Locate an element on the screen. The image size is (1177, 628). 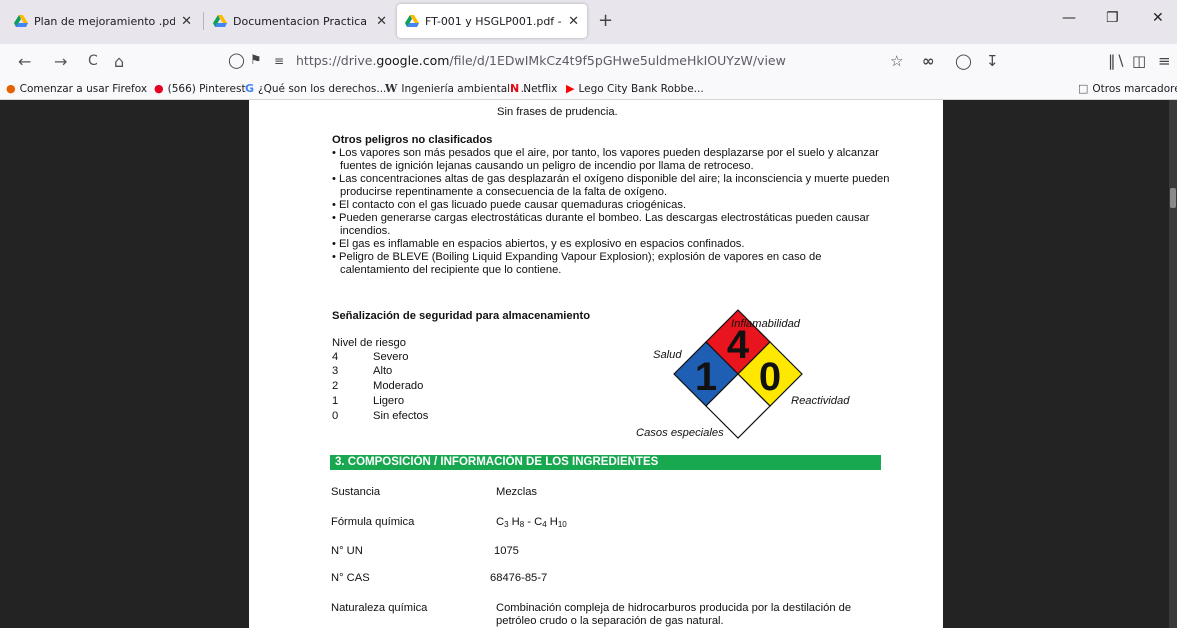
risk-level-number: 3 is located at coordinates (335, 371).